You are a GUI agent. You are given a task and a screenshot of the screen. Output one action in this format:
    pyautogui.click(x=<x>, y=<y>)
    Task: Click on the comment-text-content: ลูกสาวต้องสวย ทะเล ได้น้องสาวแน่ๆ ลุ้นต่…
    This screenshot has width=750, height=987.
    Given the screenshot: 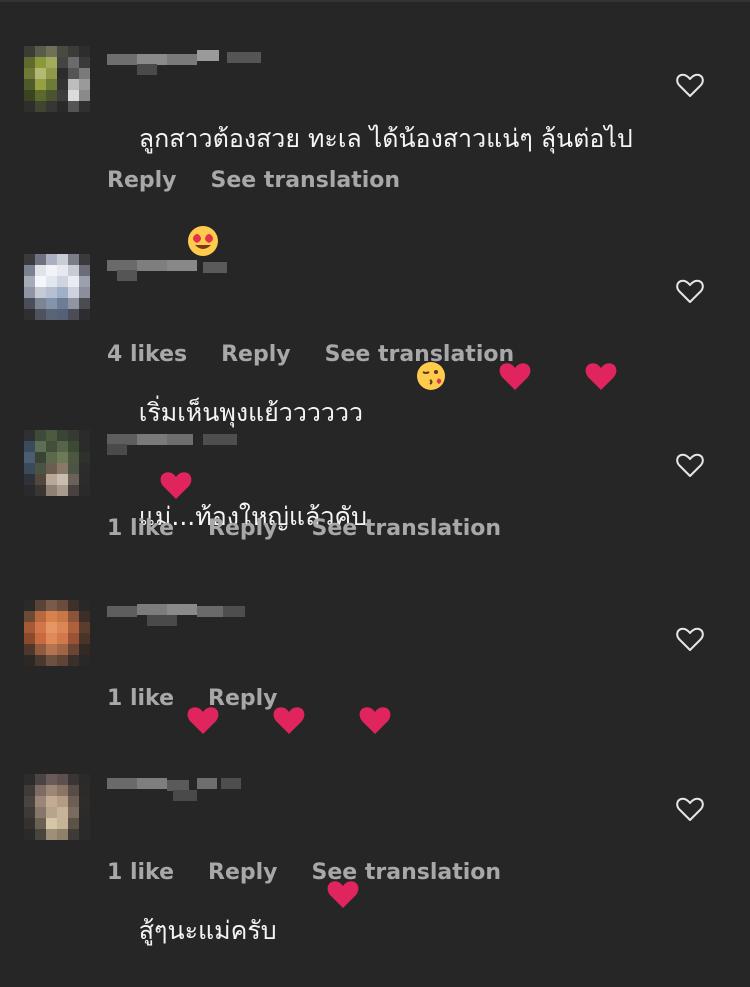 What is the action you would take?
    pyautogui.click(x=385, y=138)
    